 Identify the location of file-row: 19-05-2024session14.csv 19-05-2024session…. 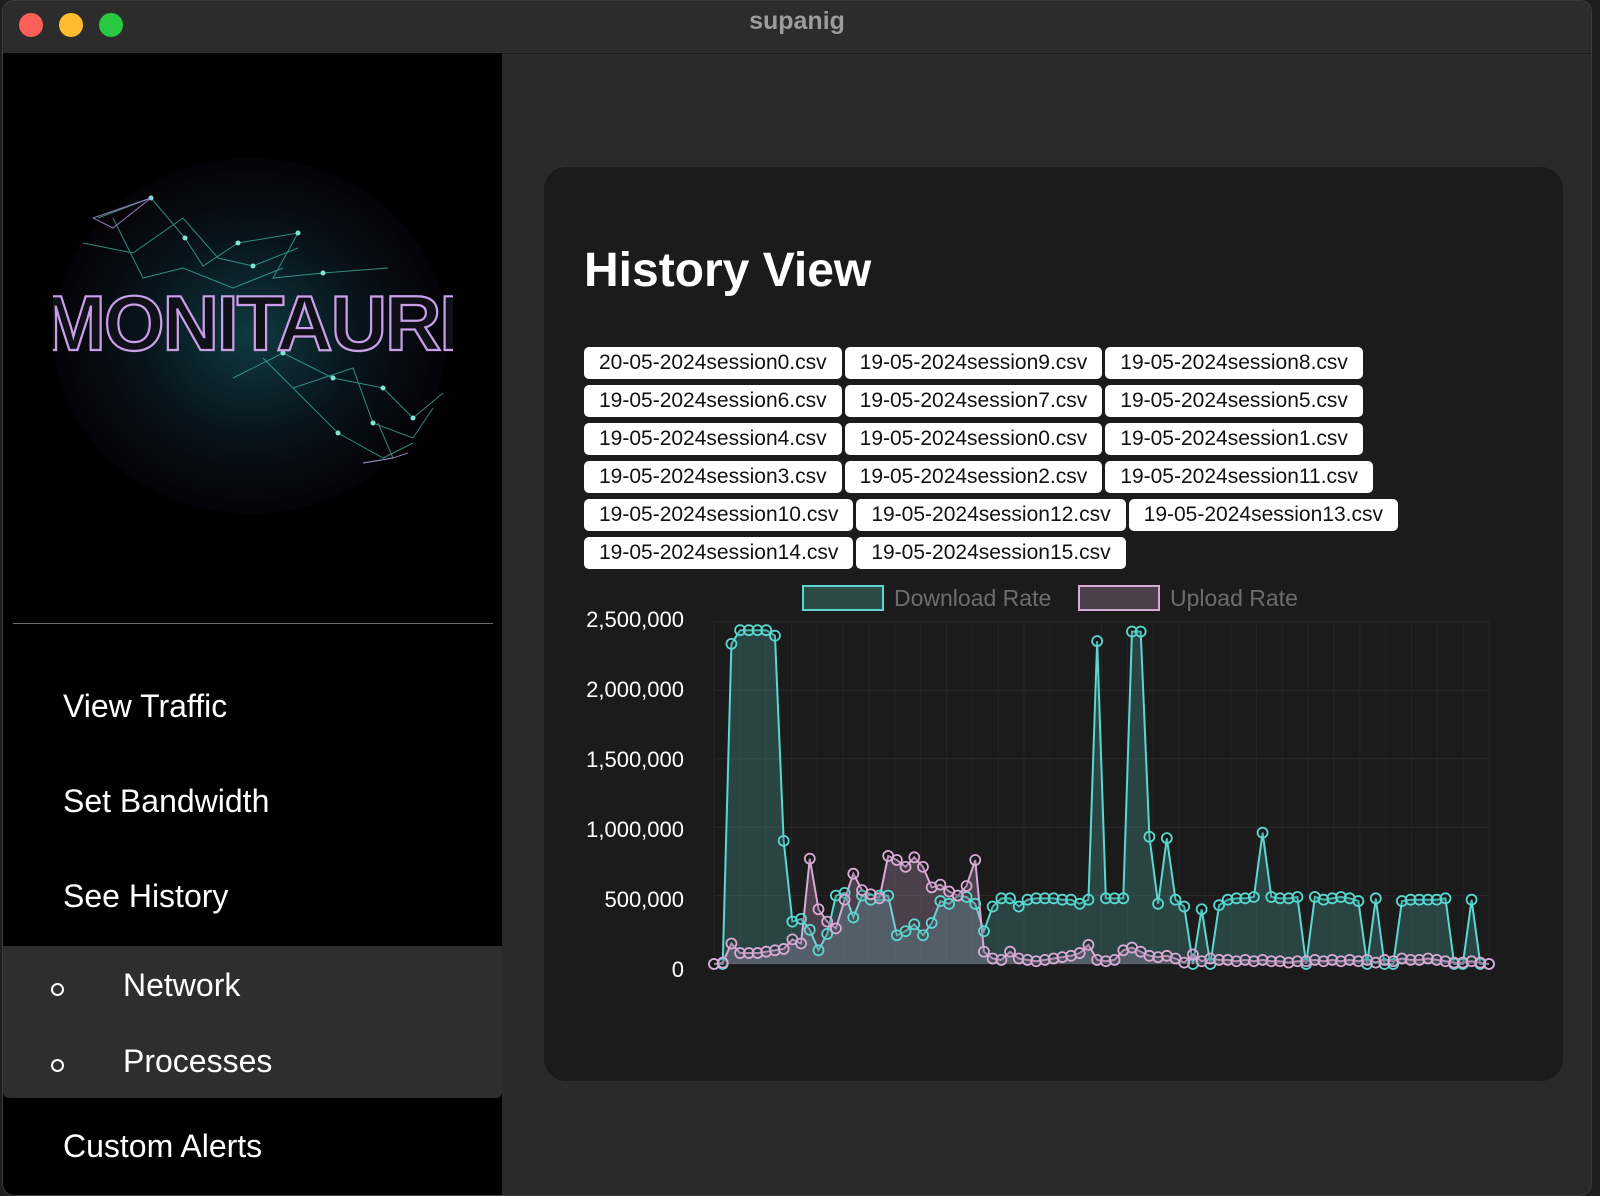
(1044, 553).